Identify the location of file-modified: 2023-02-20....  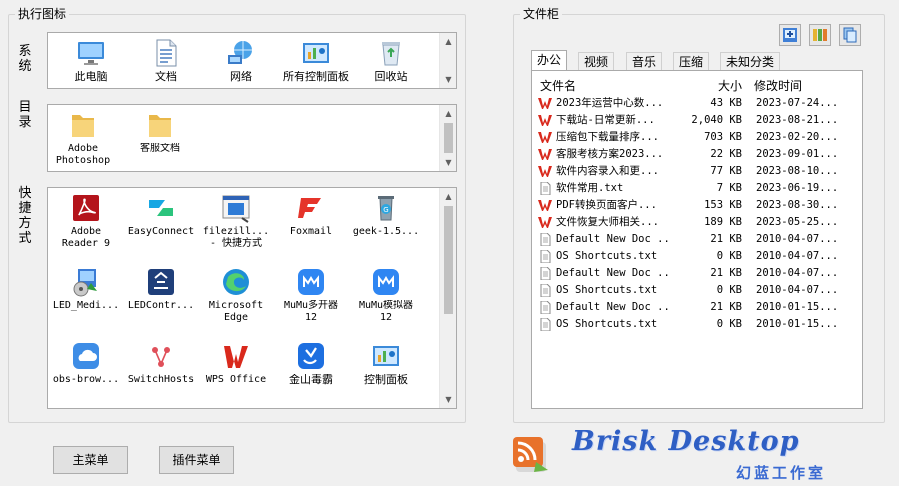
(797, 137).